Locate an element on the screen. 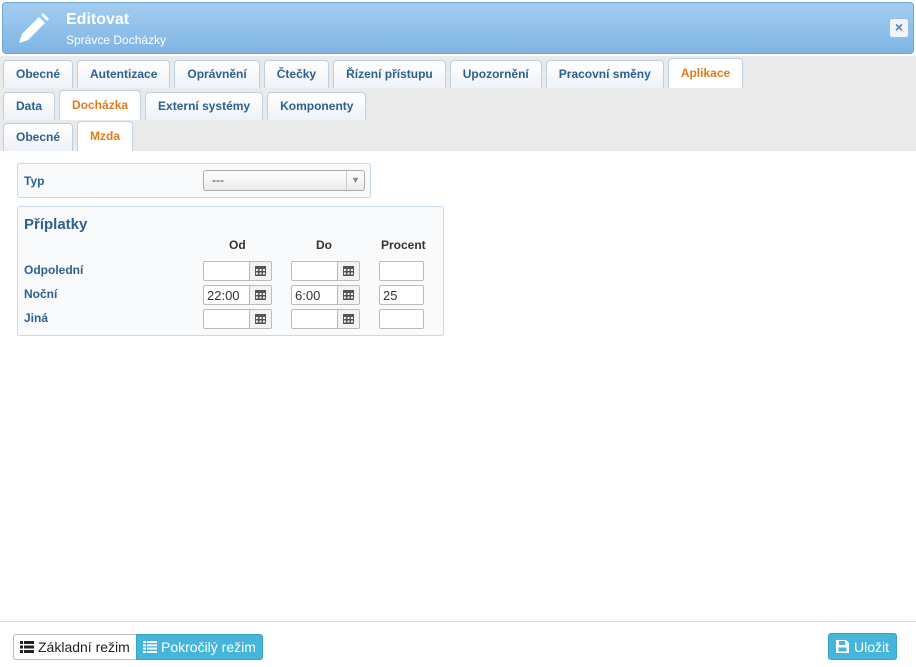 The height and width of the screenshot is (667, 916). dialog-title: Editovat is located at coordinates (98, 19).